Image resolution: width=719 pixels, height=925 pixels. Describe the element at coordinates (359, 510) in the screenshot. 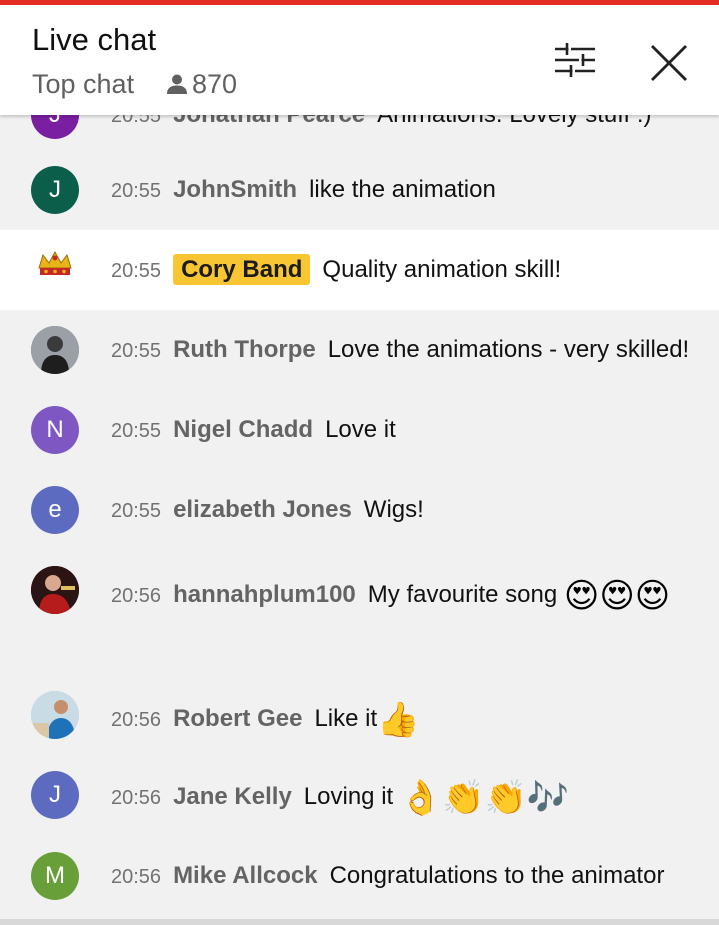

I see `chat-message: e 20:55 elizabeth Jones Wigs!` at that location.